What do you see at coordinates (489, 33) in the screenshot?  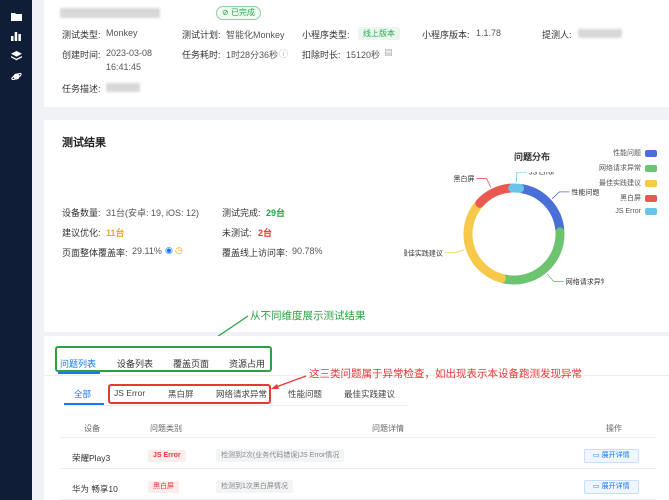 I see `value-miniapp-version: 1.1.78` at bounding box center [489, 33].